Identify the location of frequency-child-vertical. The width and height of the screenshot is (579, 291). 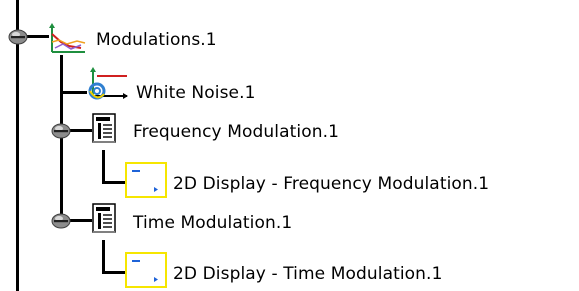
(103, 167).